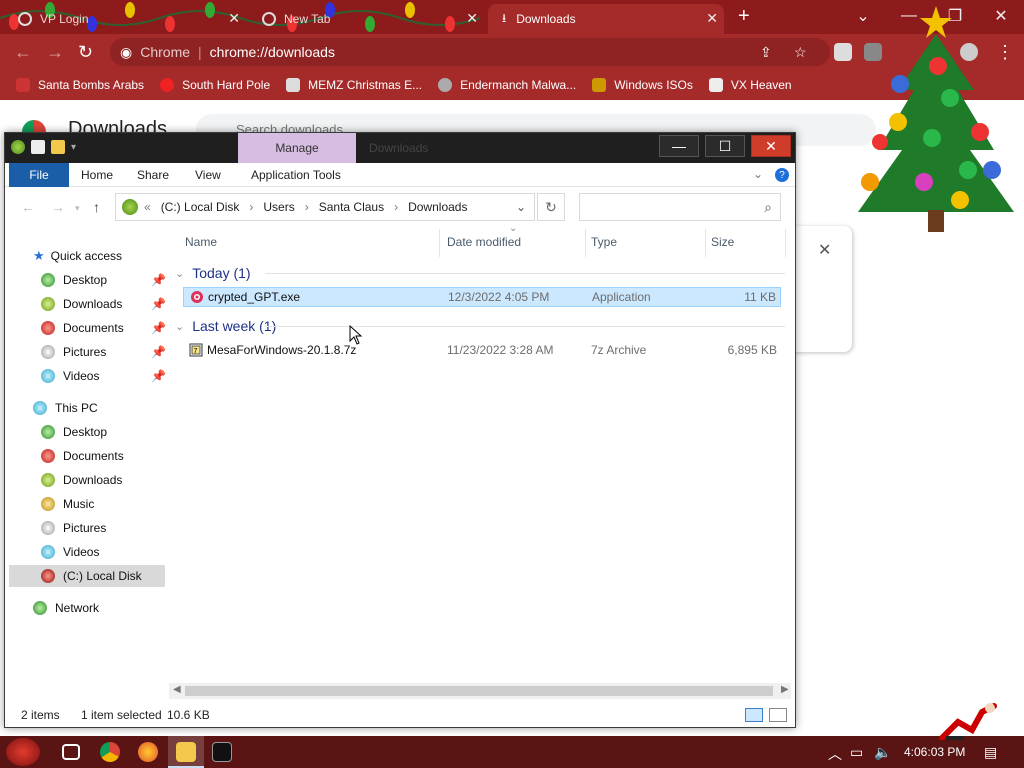  I want to click on nav-pc-local-disk: (C:) Local Disk, so click(87, 576).